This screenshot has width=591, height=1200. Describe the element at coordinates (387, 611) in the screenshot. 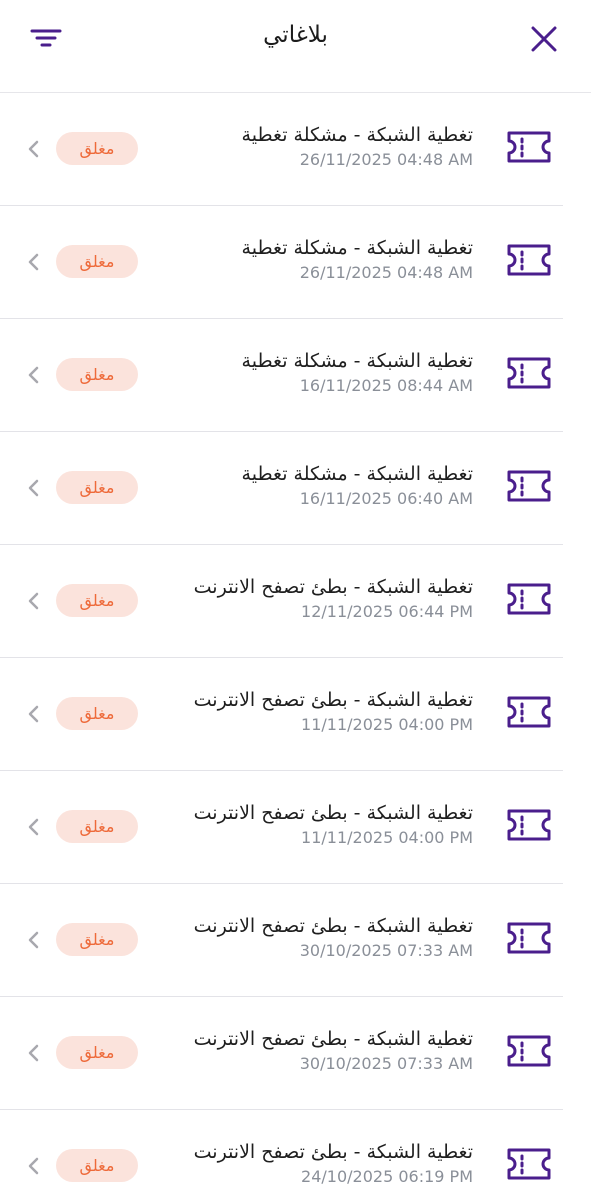

I see `ticket-date: 12/11/2025 06:44 PM` at that location.